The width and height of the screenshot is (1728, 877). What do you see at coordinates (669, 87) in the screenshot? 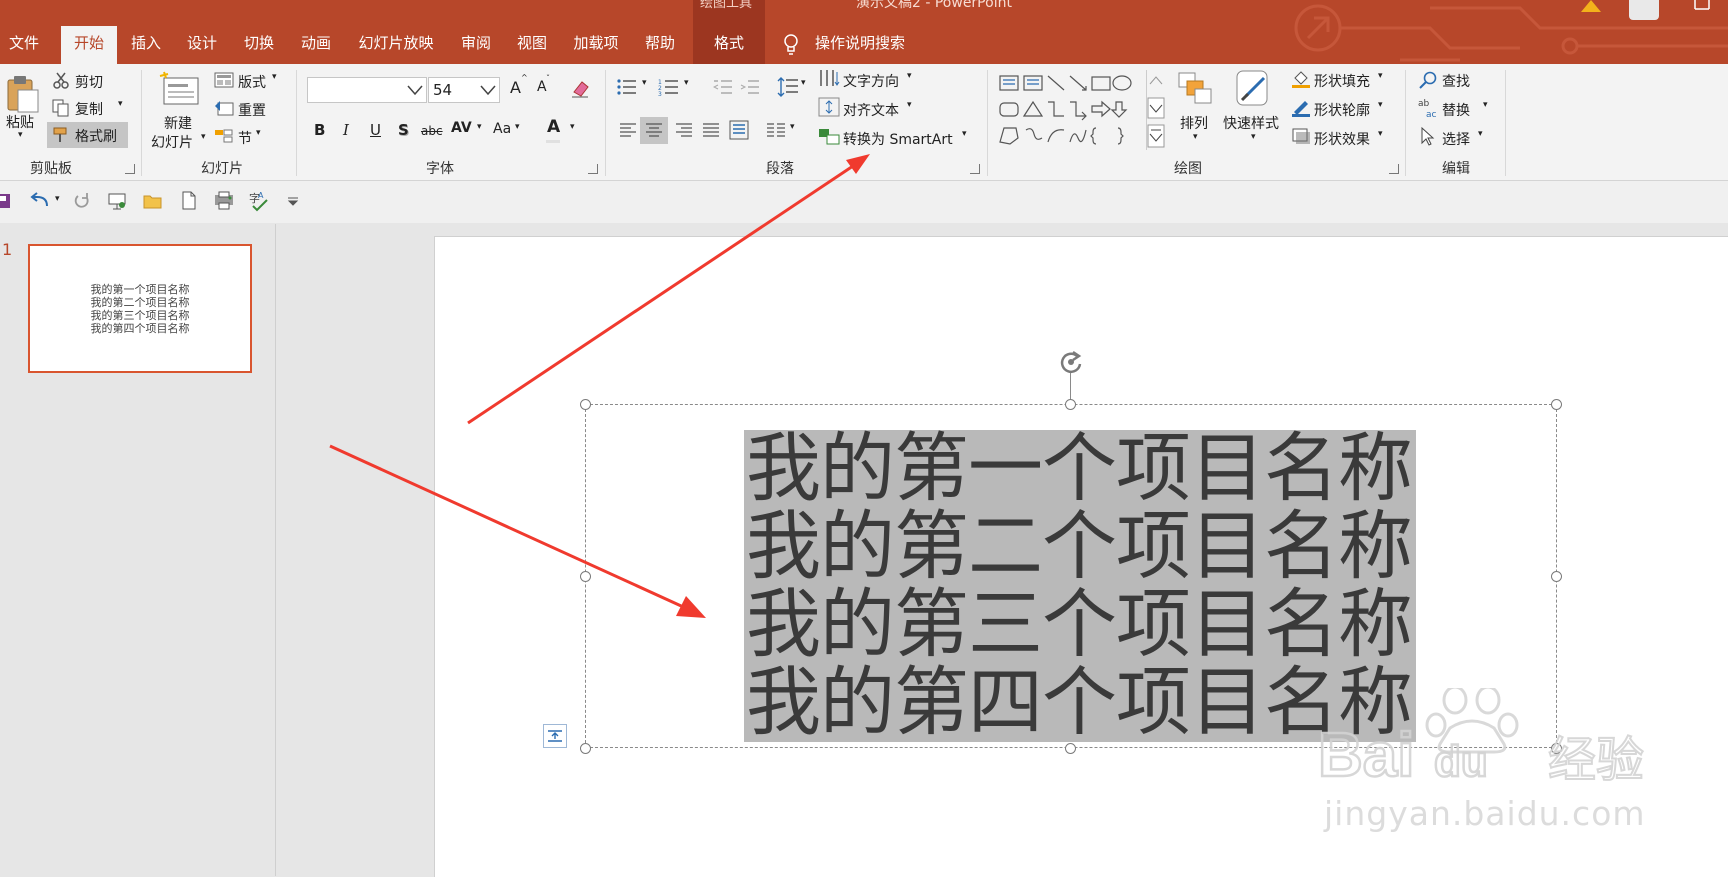
I see `numbering-icon: 123` at bounding box center [669, 87].